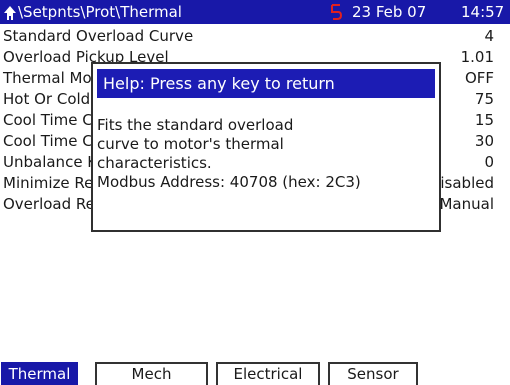 The height and width of the screenshot is (385, 510). I want to click on tab-bar: Thermal Mech Electrical Sensor, so click(255, 373).